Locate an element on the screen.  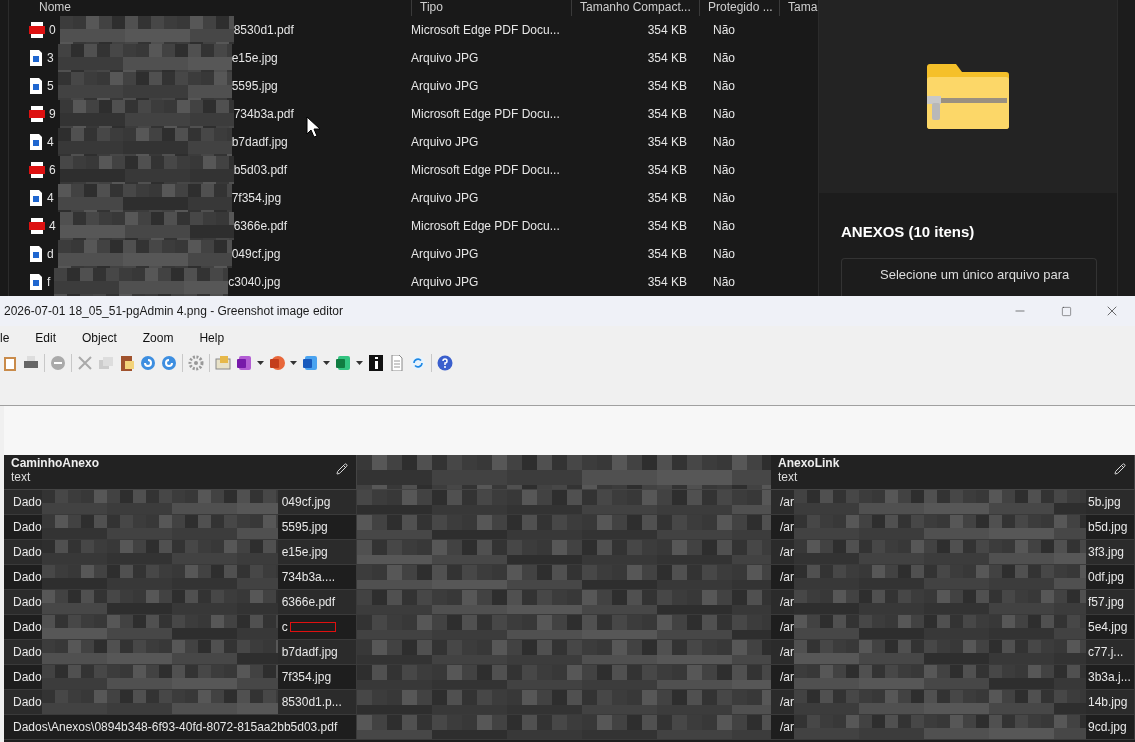
path-cell-text: 5595.jpg is located at coordinates (304, 527).